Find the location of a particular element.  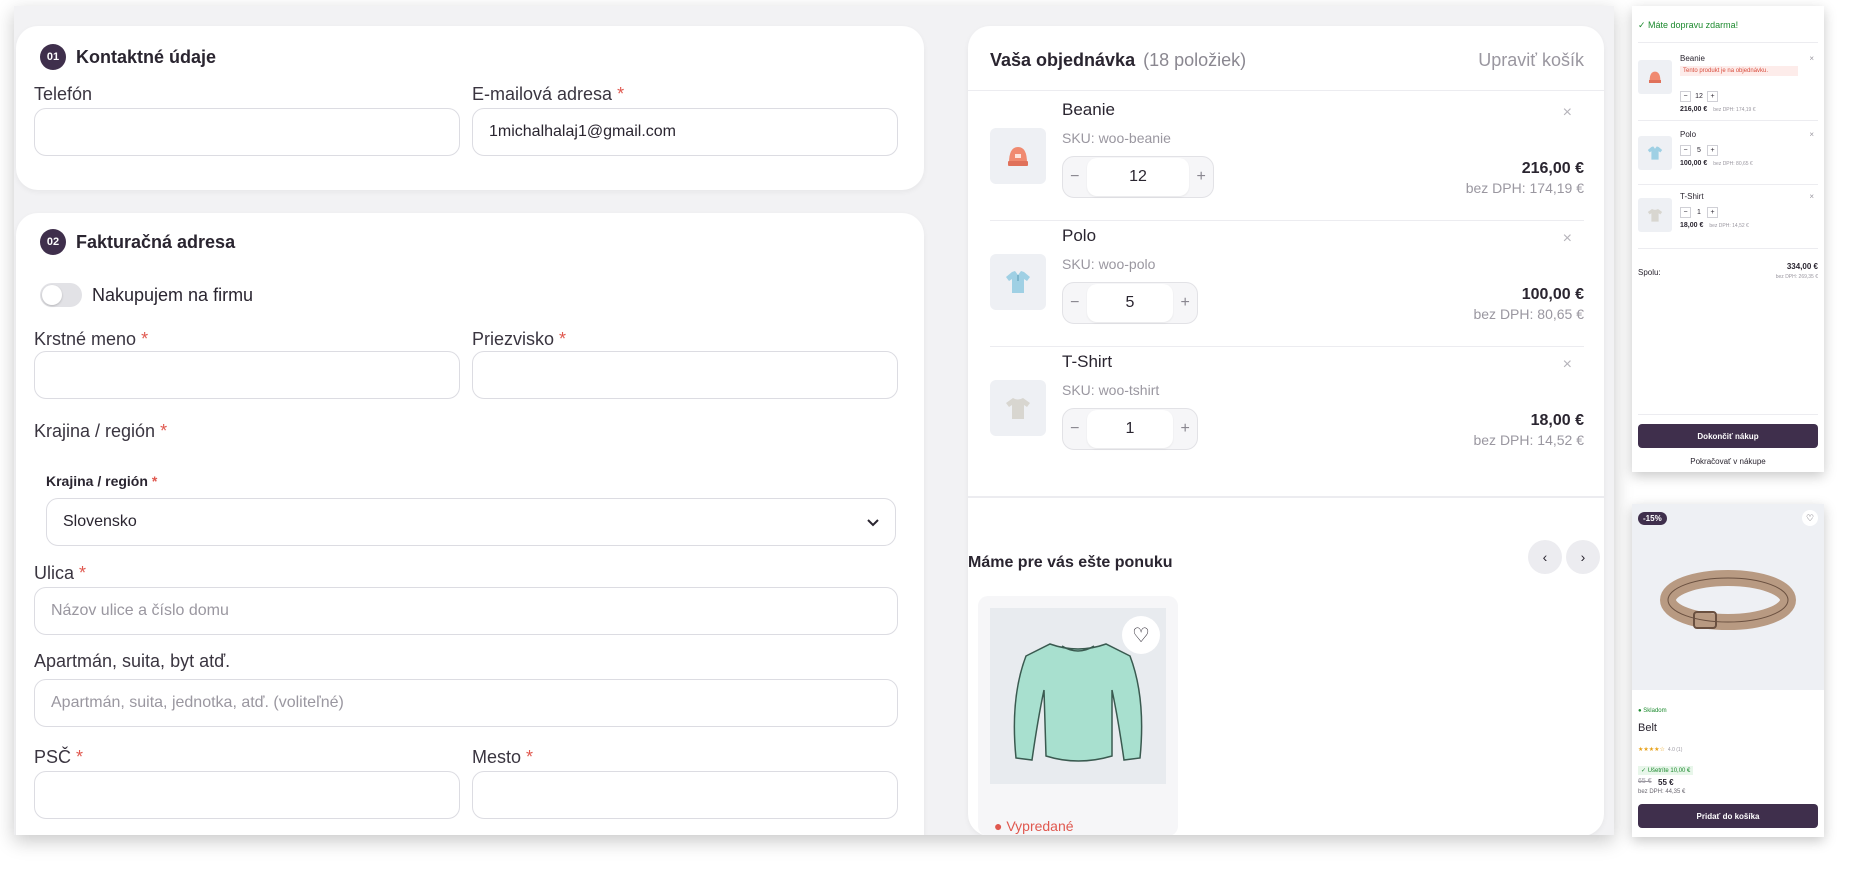

item-net-price: bez DPH: 14,52 € is located at coordinates (1528, 440).